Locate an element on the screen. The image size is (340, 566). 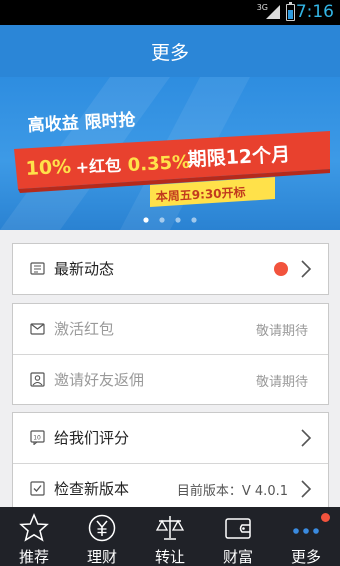
tab-wealth: 财富 is located at coordinates (238, 536).